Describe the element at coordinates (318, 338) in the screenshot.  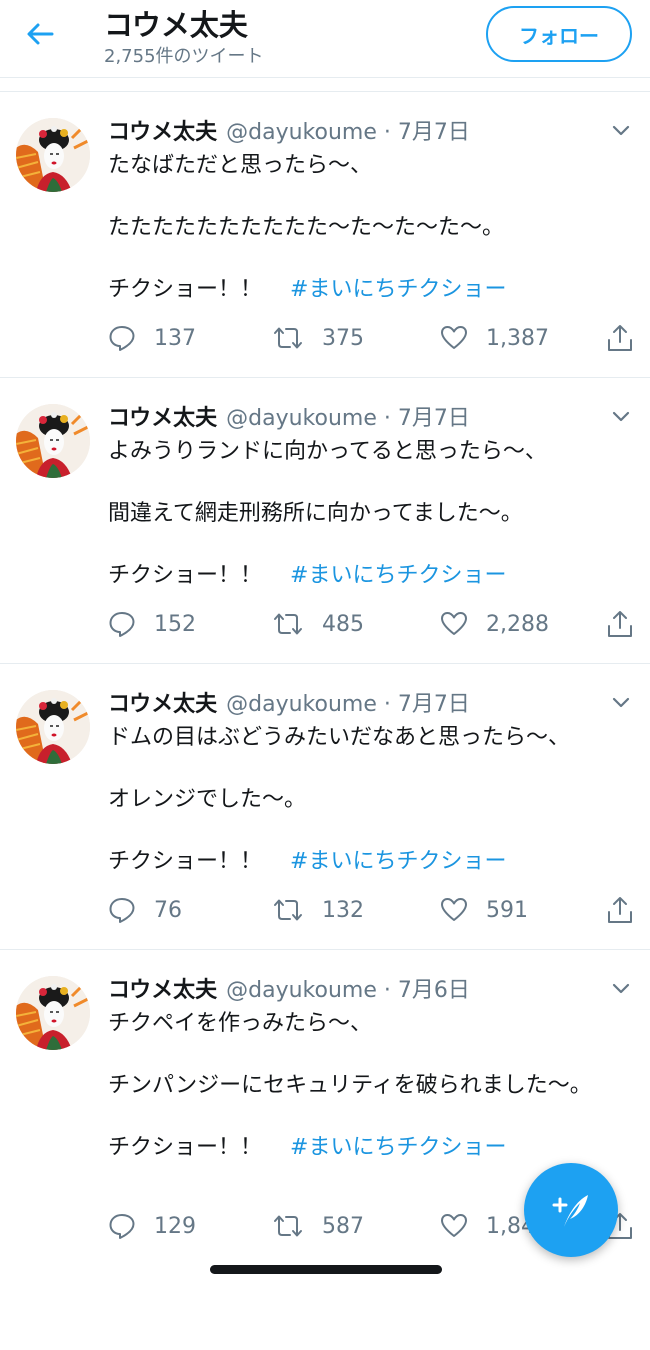
I see `retweet-button: 375` at that location.